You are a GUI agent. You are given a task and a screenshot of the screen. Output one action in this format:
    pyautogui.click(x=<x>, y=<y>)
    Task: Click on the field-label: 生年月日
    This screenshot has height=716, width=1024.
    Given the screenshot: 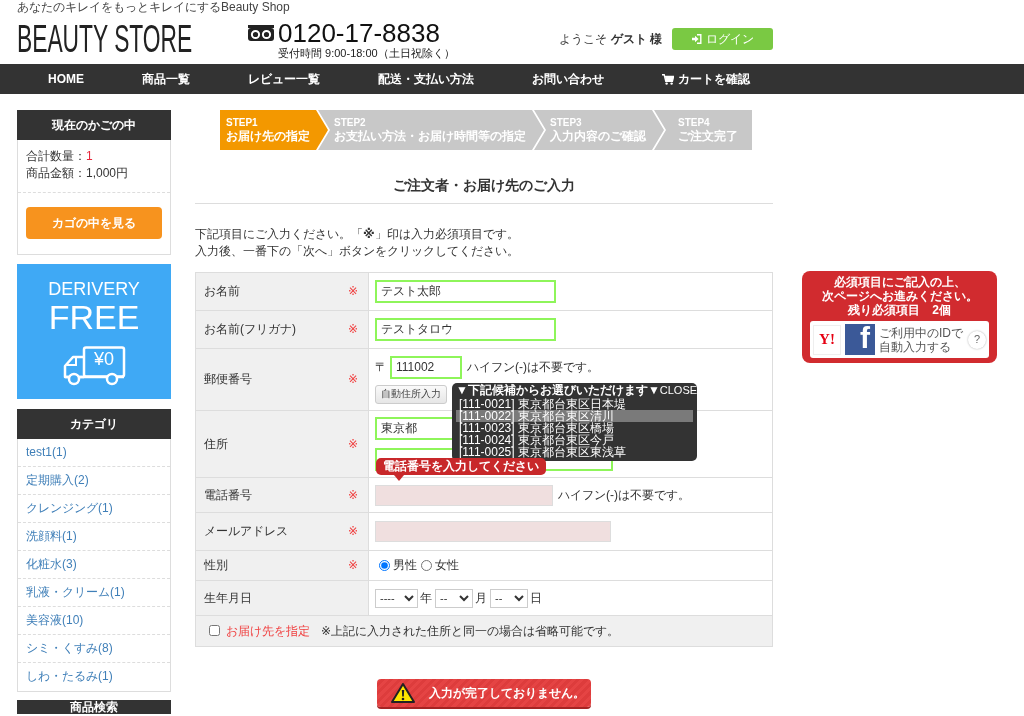 What is the action you would take?
    pyautogui.click(x=228, y=598)
    